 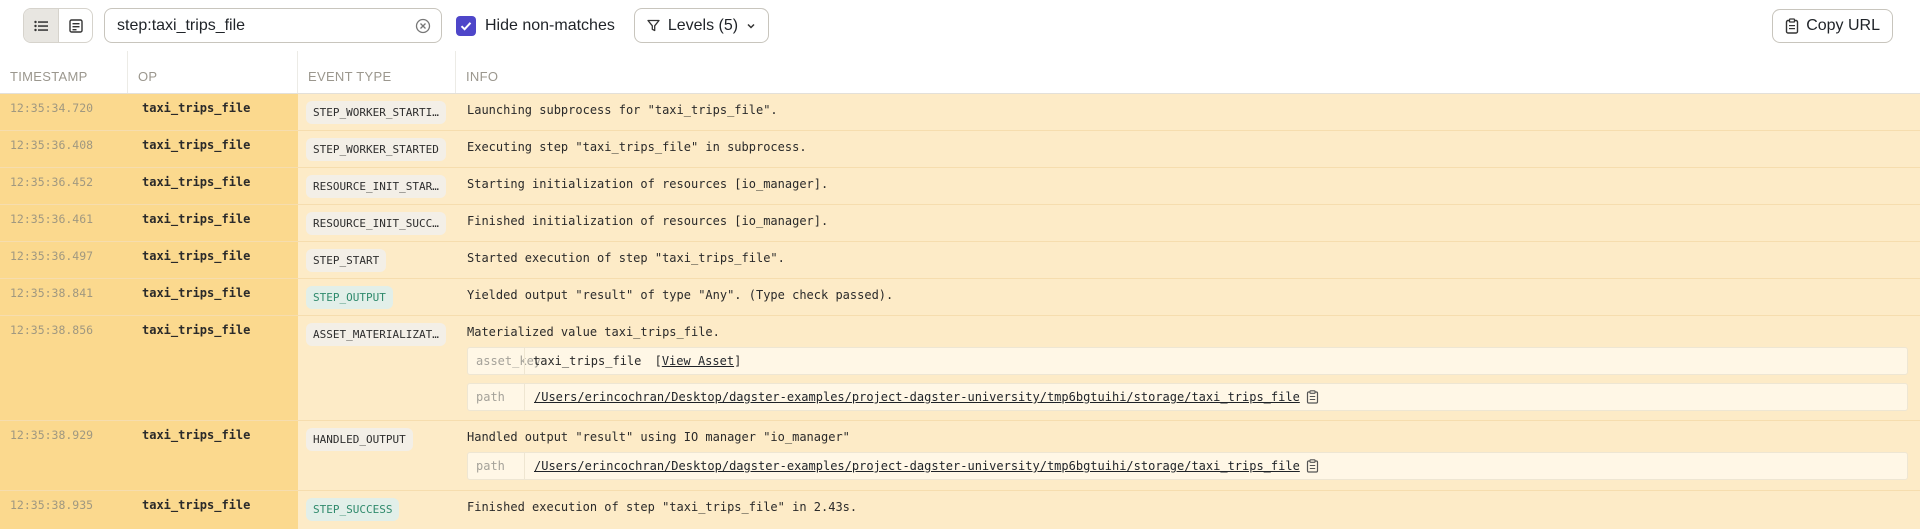 I want to click on row-event-type: STEP_START, so click(x=377, y=260).